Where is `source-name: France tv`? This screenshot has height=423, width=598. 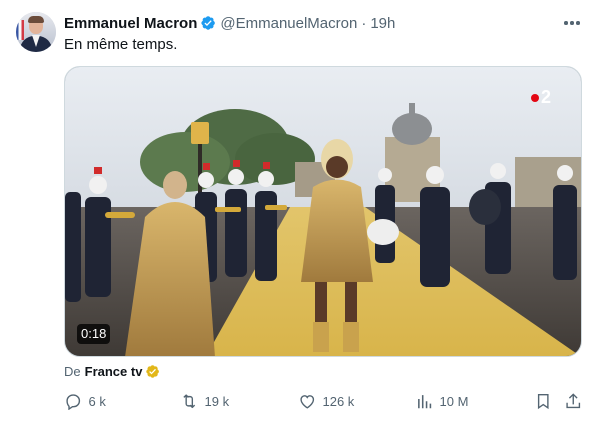 source-name: France tv is located at coordinates (114, 371).